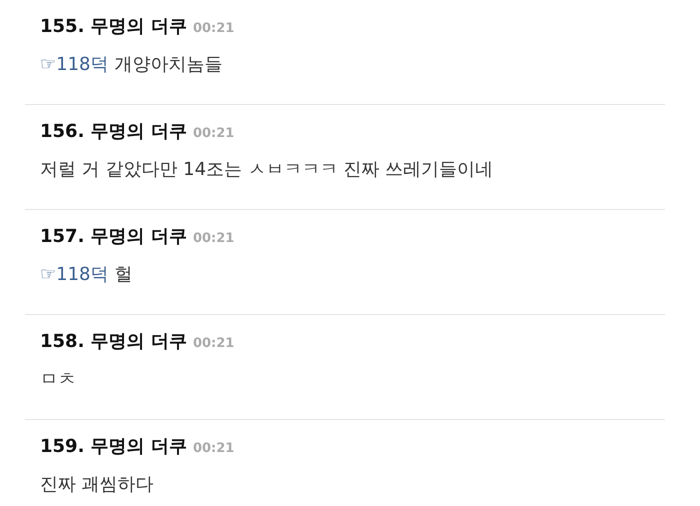 The width and height of the screenshot is (700, 506). What do you see at coordinates (113, 341) in the screenshot?
I see `comment-author: 158. 무명의 더쿠` at bounding box center [113, 341].